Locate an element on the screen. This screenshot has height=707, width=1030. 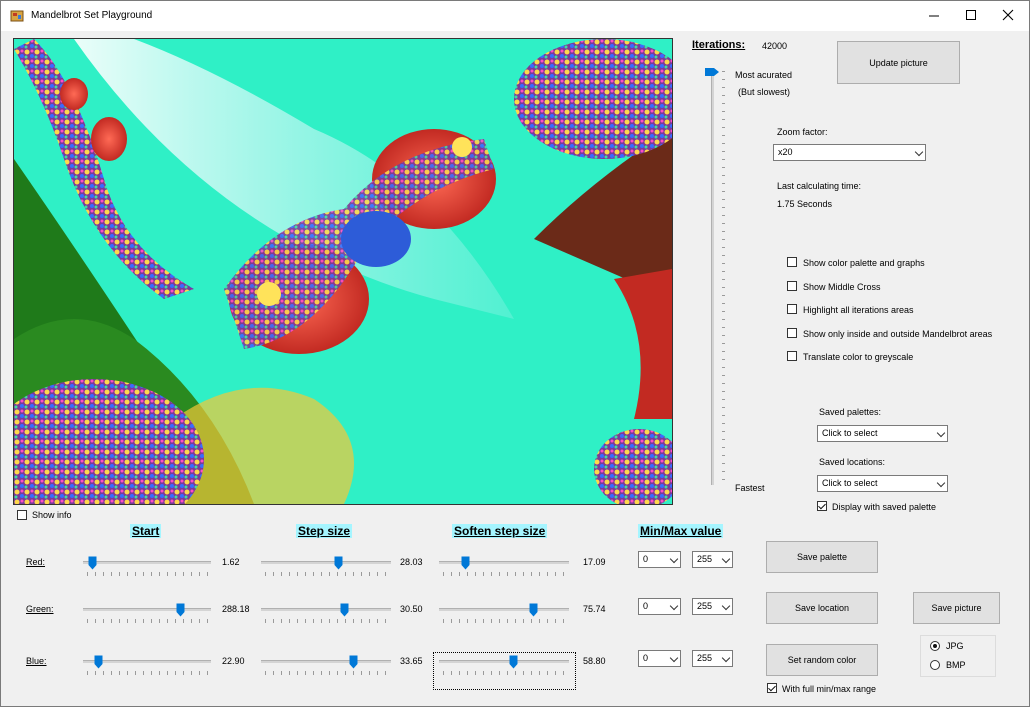
inside-outside-checkbox is located at coordinates (792, 333).